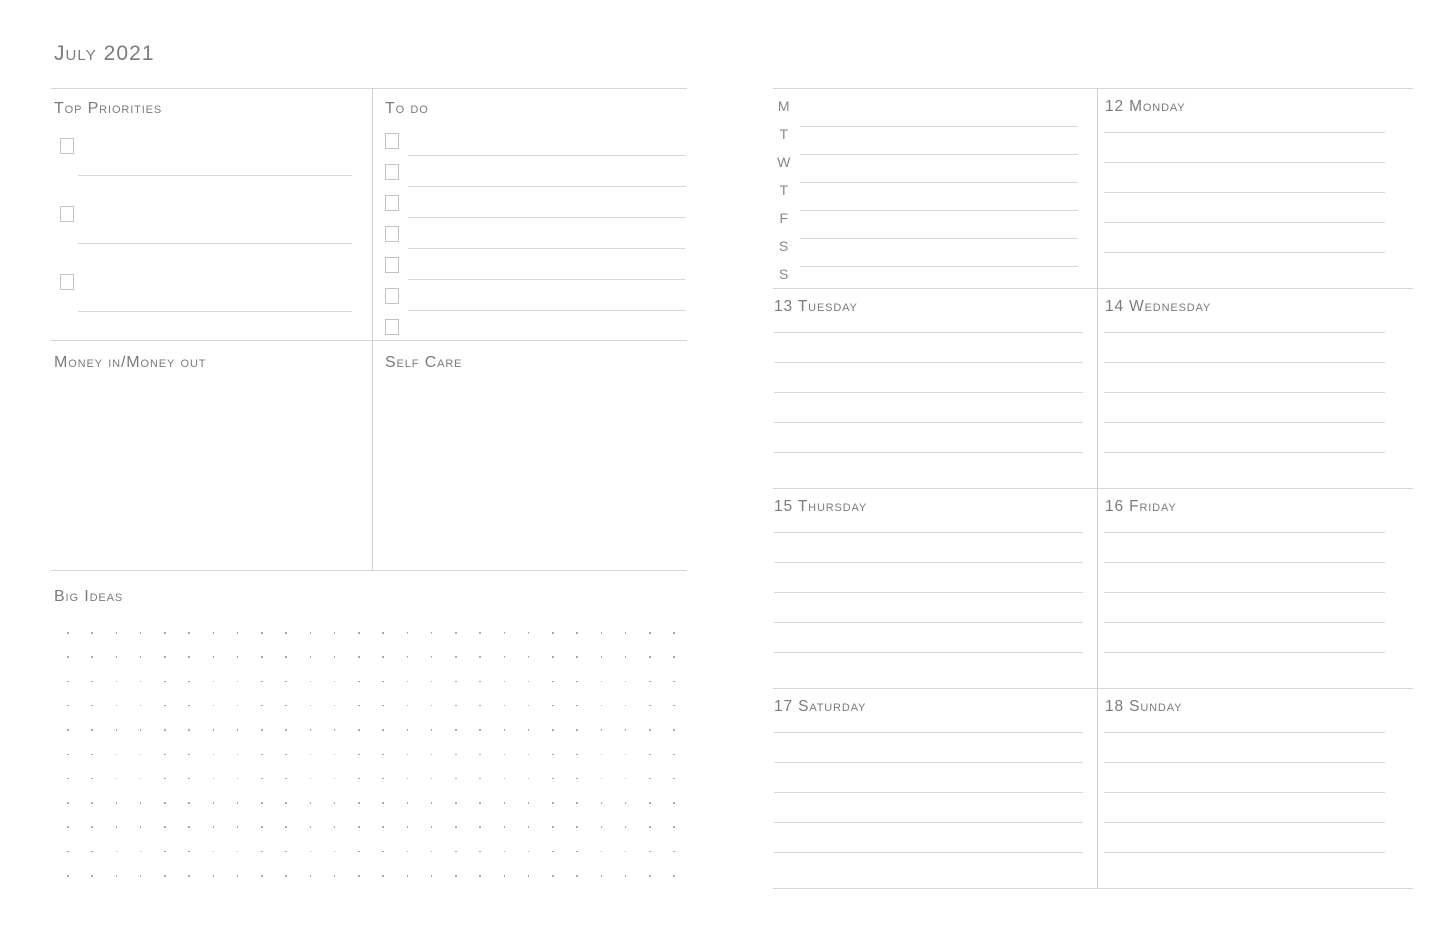 Image resolution: width=1445 pixels, height=926 pixels. What do you see at coordinates (1258, 788) in the screenshot?
I see `day-cell-sunday: 18 Sunday` at bounding box center [1258, 788].